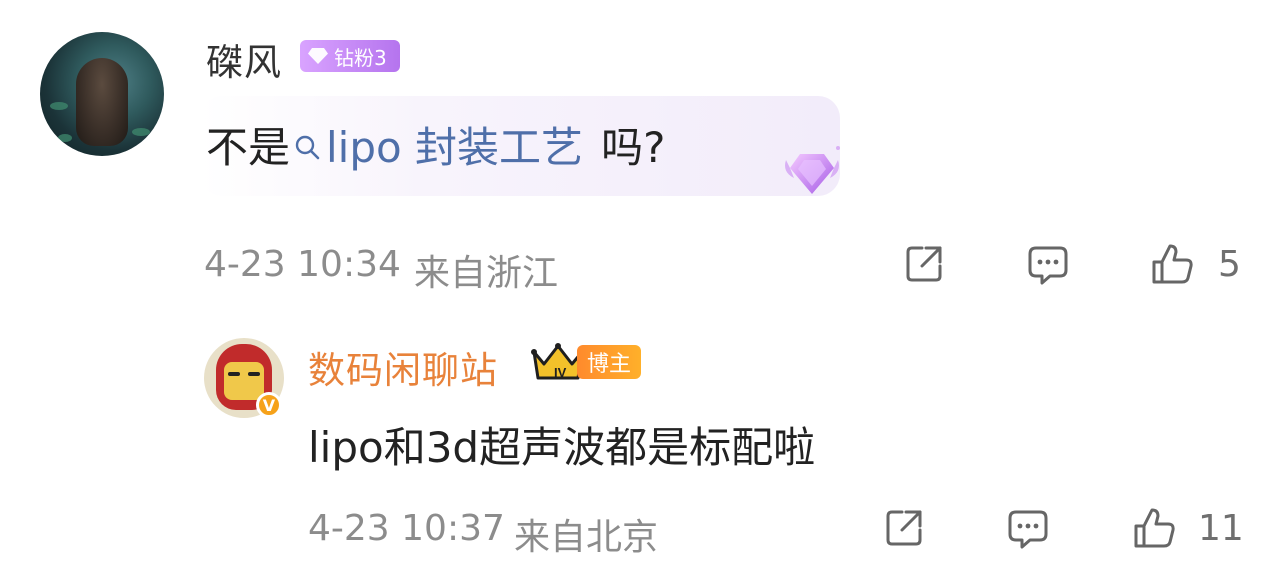  I want to click on like-count: 5, so click(1229, 264).